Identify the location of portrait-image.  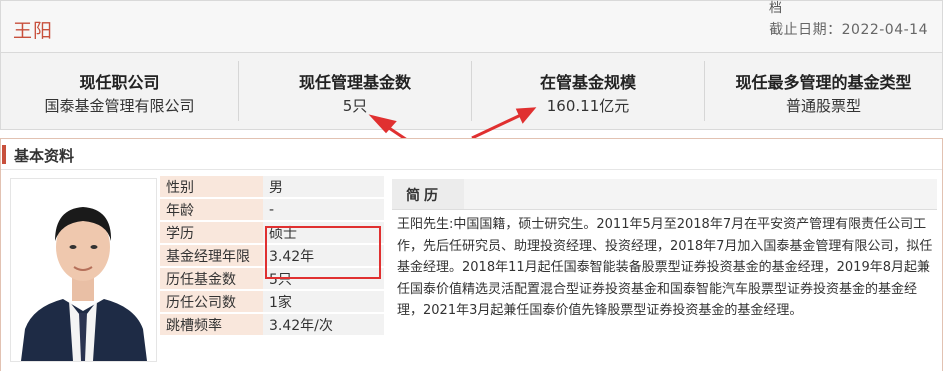
(83, 270).